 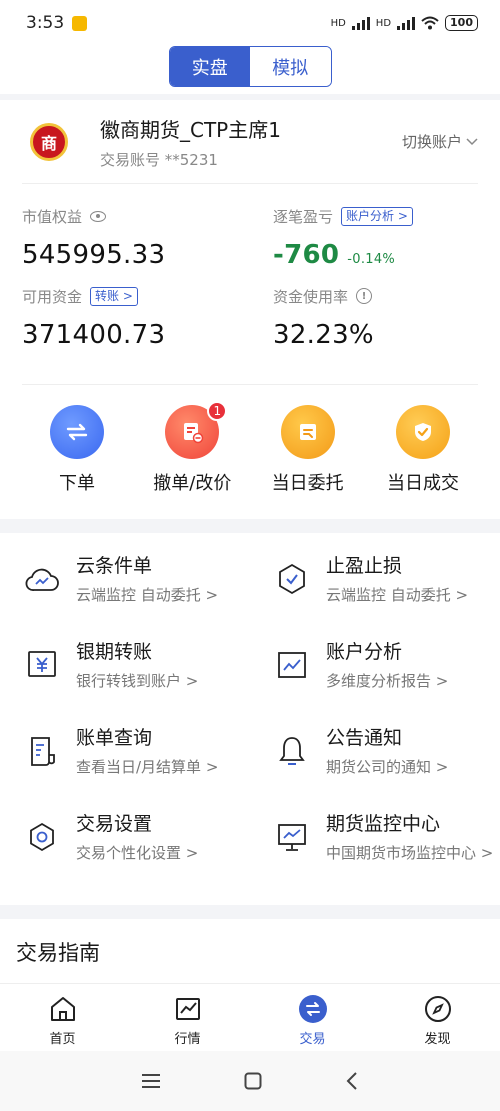 What do you see at coordinates (192, 448) in the screenshot?
I see `quick-cancel: 1 撤单/改价` at bounding box center [192, 448].